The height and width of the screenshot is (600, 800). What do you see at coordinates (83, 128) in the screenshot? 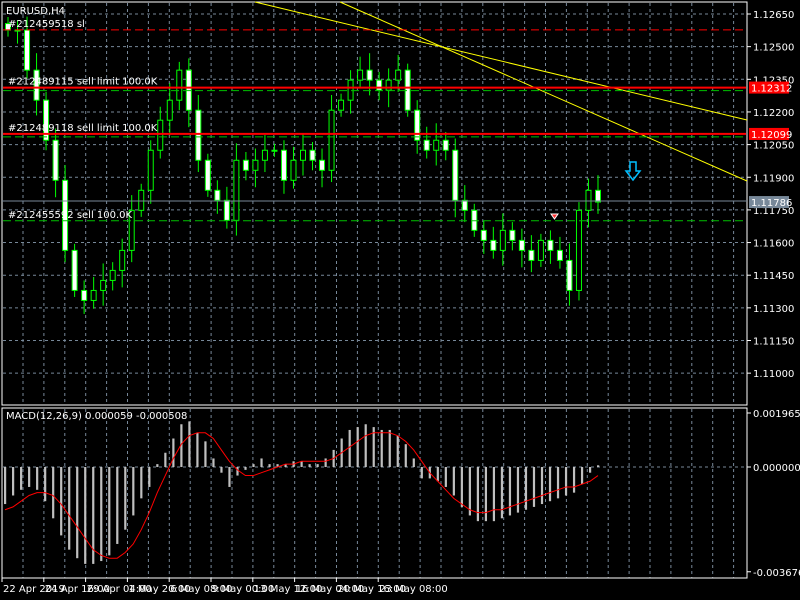
I see `order-label: #212489118 sell limit 100.0K` at bounding box center [83, 128].